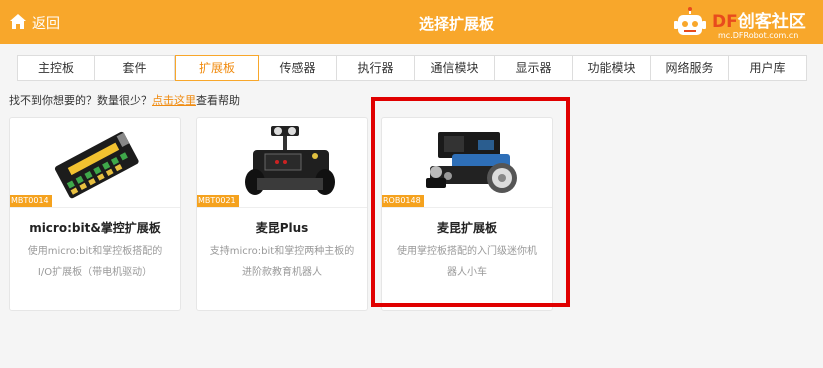  What do you see at coordinates (534, 68) in the screenshot?
I see `tab-display: 显示器` at bounding box center [534, 68].